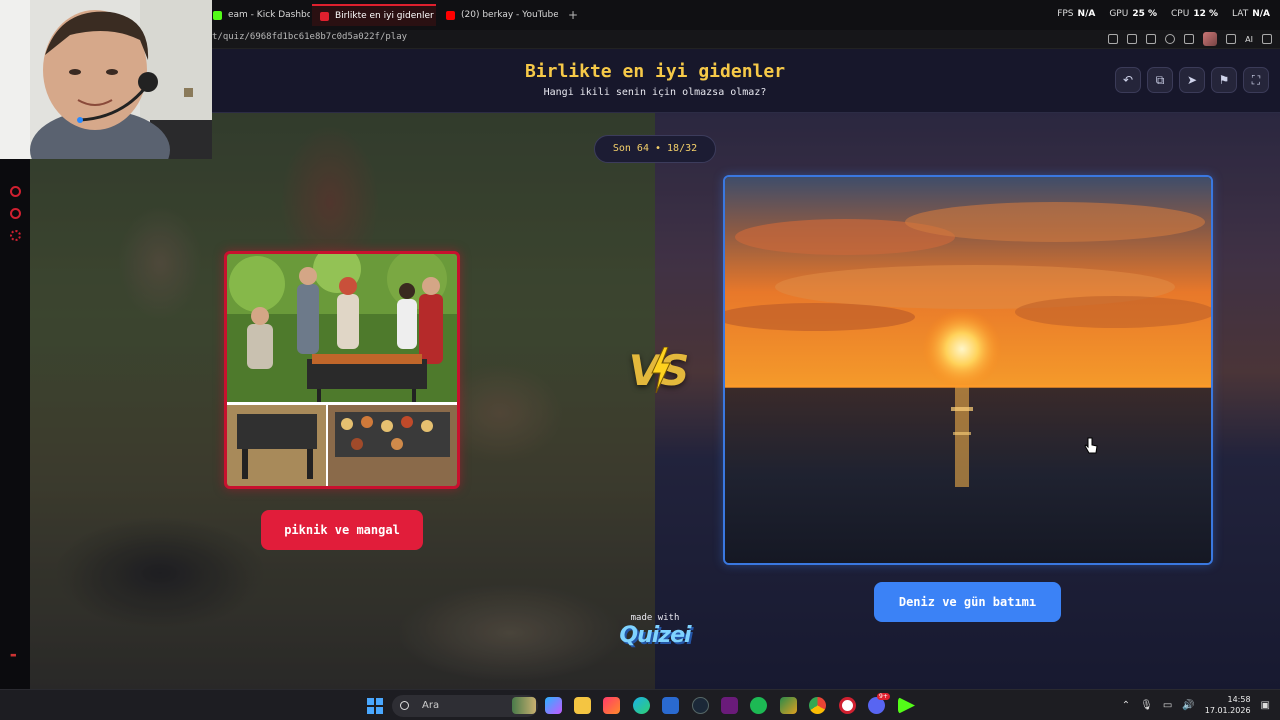 This screenshot has width=1280, height=720. Describe the element at coordinates (1188, 705) in the screenshot. I see `volume-icon: 🔊` at that location.